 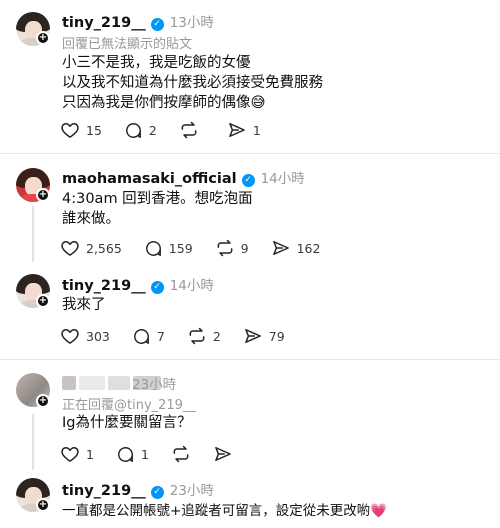 I want to click on comment-button: 159, so click(x=168, y=248).